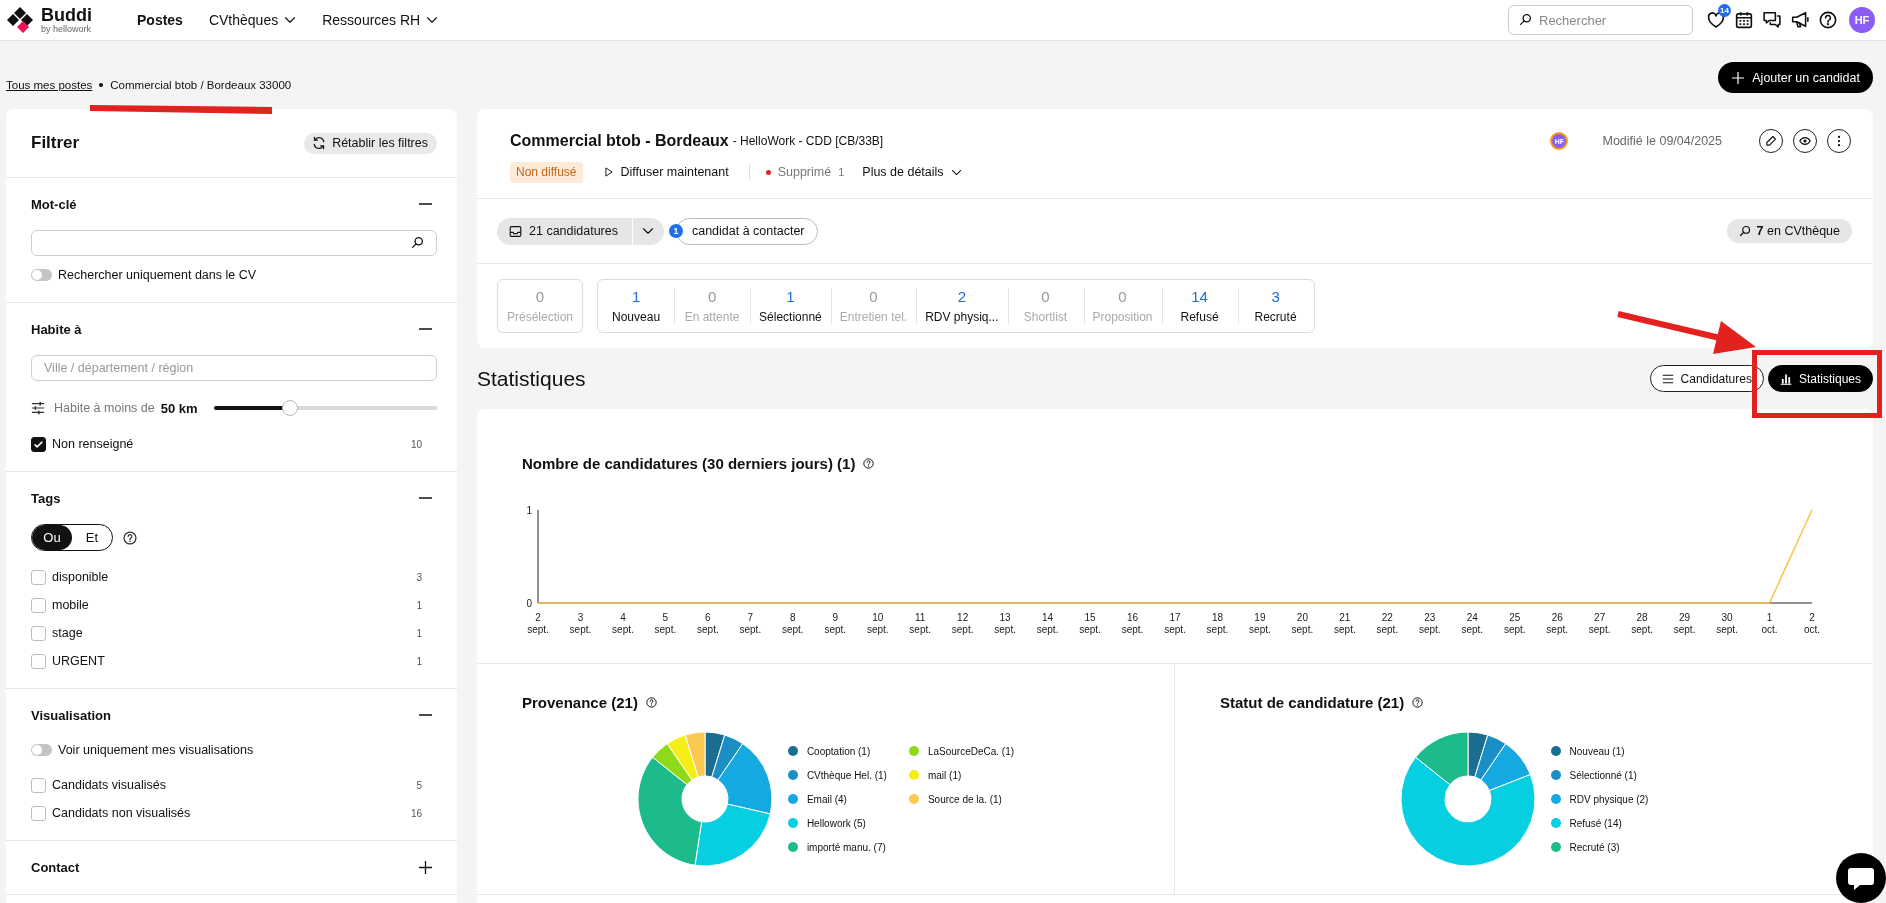 This screenshot has height=903, width=1886. I want to click on pipeline-stage: 1 Sélectionné, so click(790, 306).